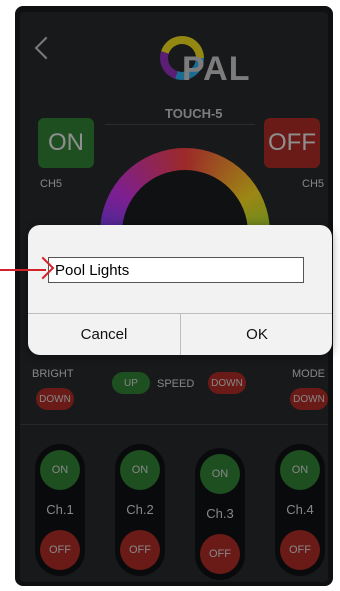 The height and width of the screenshot is (591, 340). I want to click on name-input, so click(176, 270).